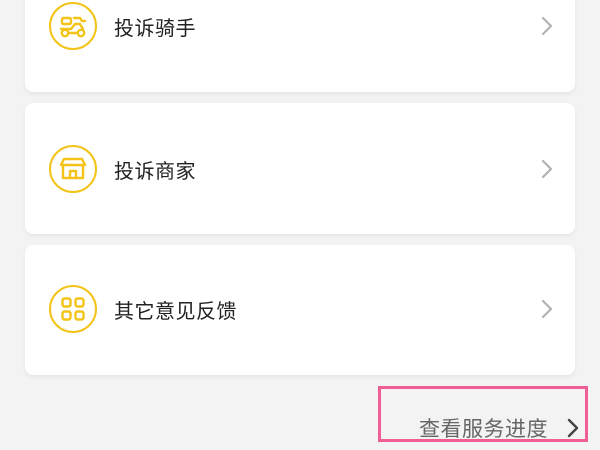 The height and width of the screenshot is (450, 600). What do you see at coordinates (73, 309) in the screenshot?
I see `grid-icon` at bounding box center [73, 309].